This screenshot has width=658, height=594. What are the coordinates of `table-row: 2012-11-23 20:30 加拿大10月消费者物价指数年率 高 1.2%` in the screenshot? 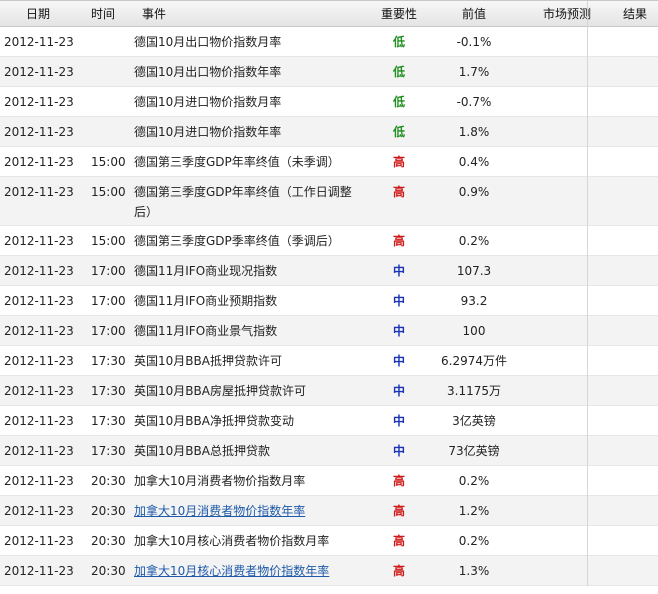 It's located at (329, 511).